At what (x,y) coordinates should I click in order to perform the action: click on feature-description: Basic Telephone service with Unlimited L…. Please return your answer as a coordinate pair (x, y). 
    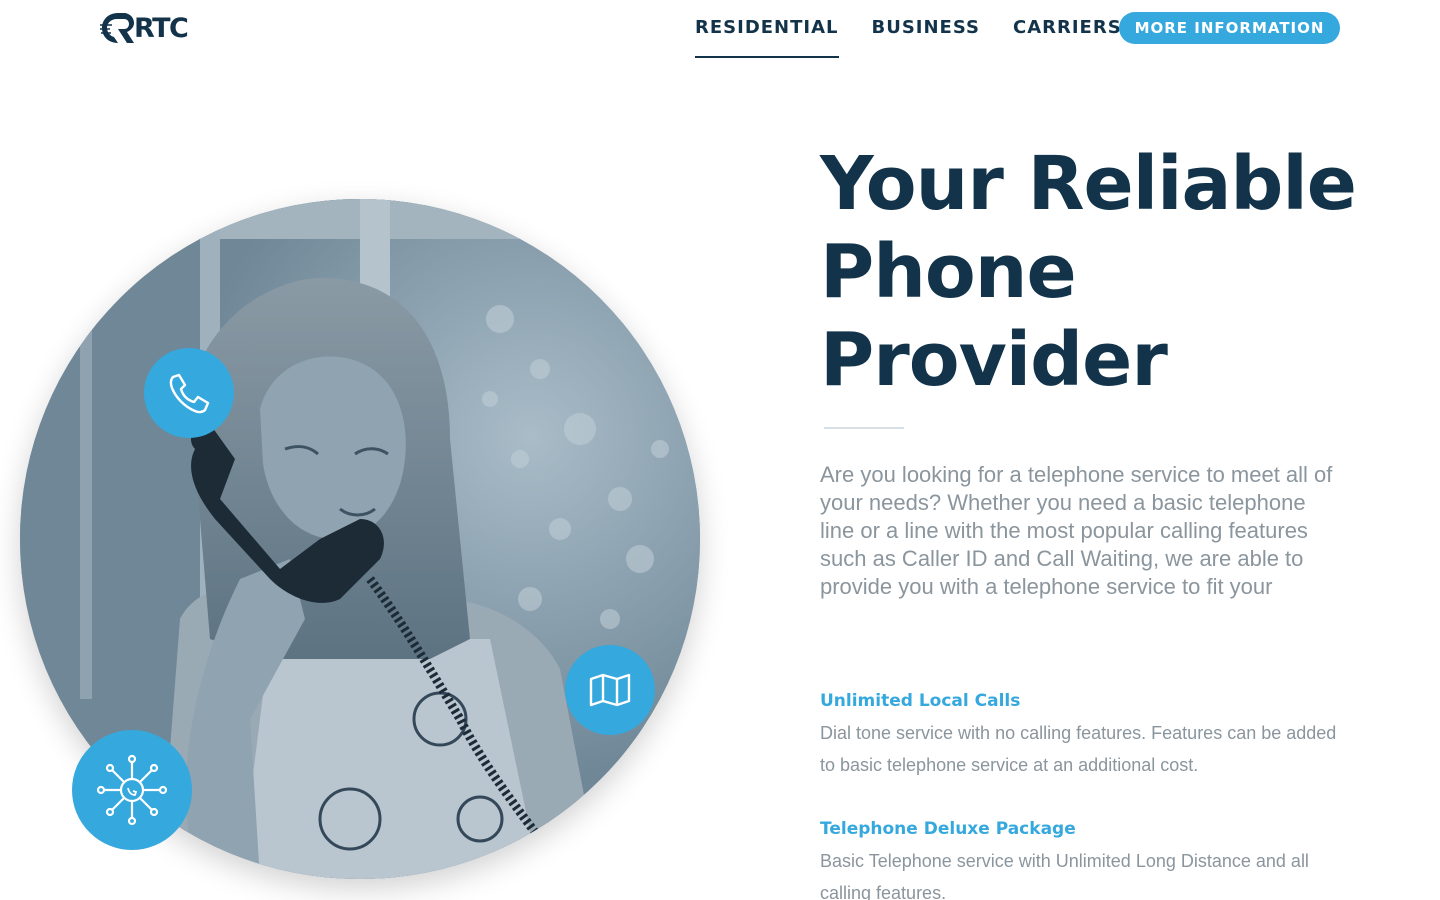
    Looking at the image, I should click on (1064, 875).